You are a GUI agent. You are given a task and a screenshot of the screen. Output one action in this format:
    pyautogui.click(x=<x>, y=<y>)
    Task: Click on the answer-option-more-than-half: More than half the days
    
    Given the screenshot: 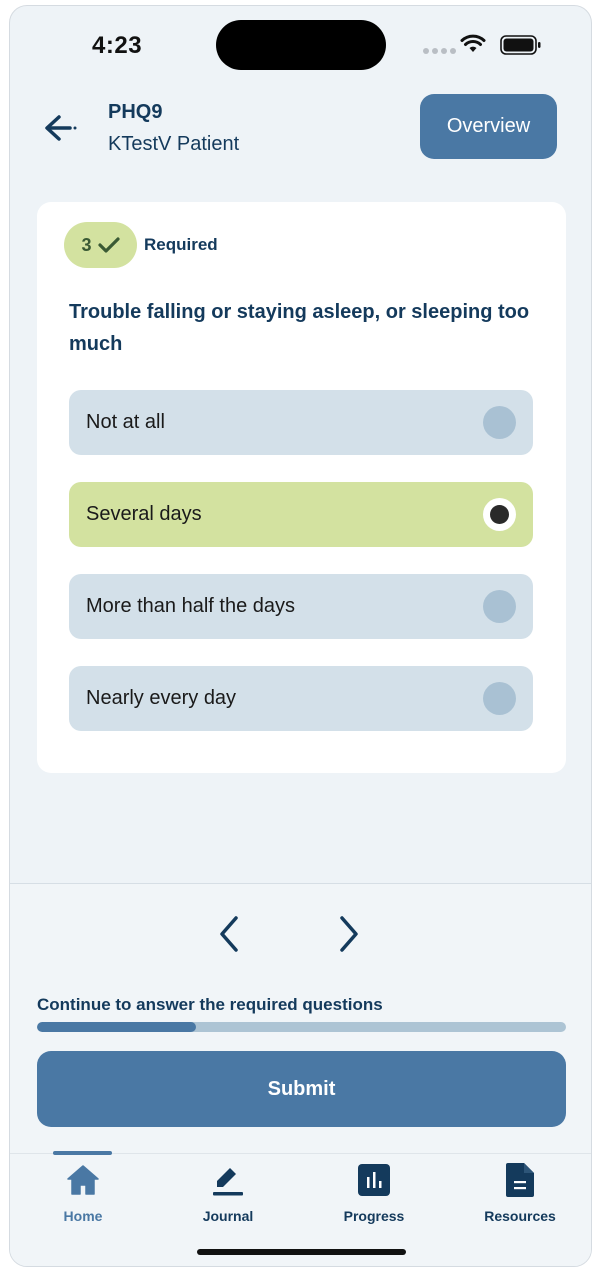 What is the action you would take?
    pyautogui.click(x=301, y=606)
    